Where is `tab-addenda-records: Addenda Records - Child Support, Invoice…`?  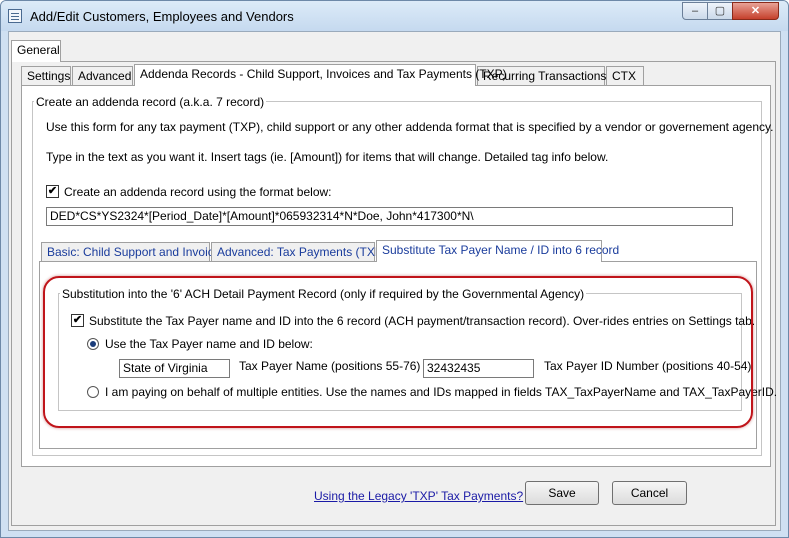
tab-addenda-records: Addenda Records - Child Support, Invoice… is located at coordinates (320, 75).